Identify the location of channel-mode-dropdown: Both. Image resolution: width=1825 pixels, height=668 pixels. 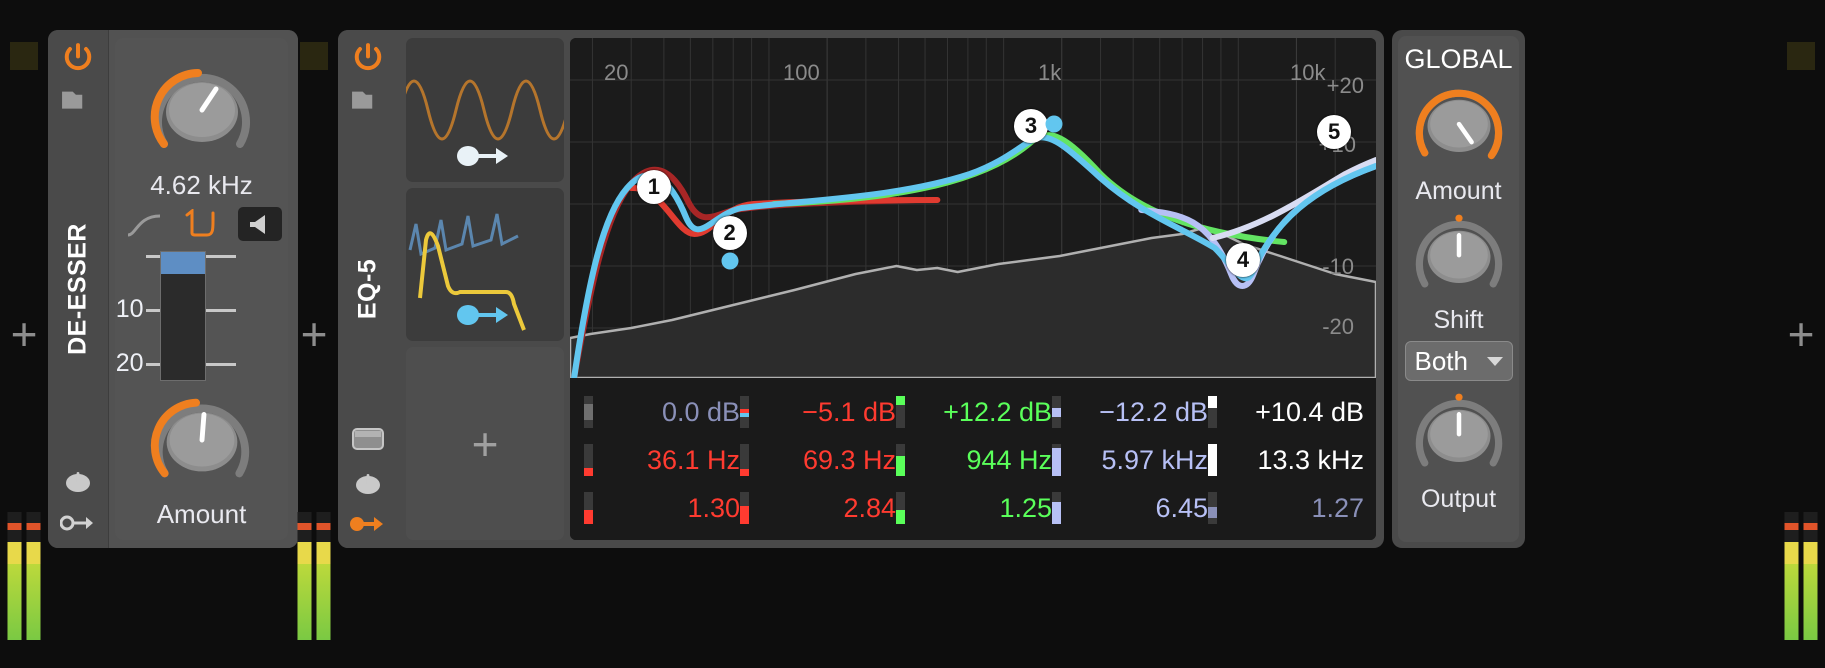
(1458, 361).